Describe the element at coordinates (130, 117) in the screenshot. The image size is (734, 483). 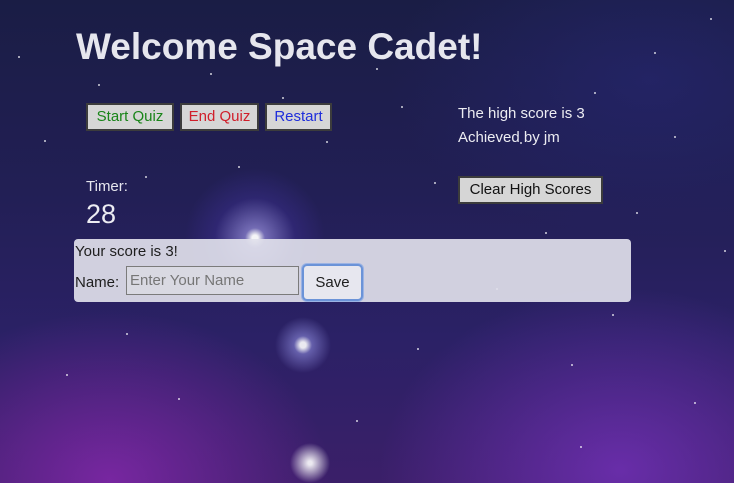
I see `start-quiz-button: Start Quiz` at that location.